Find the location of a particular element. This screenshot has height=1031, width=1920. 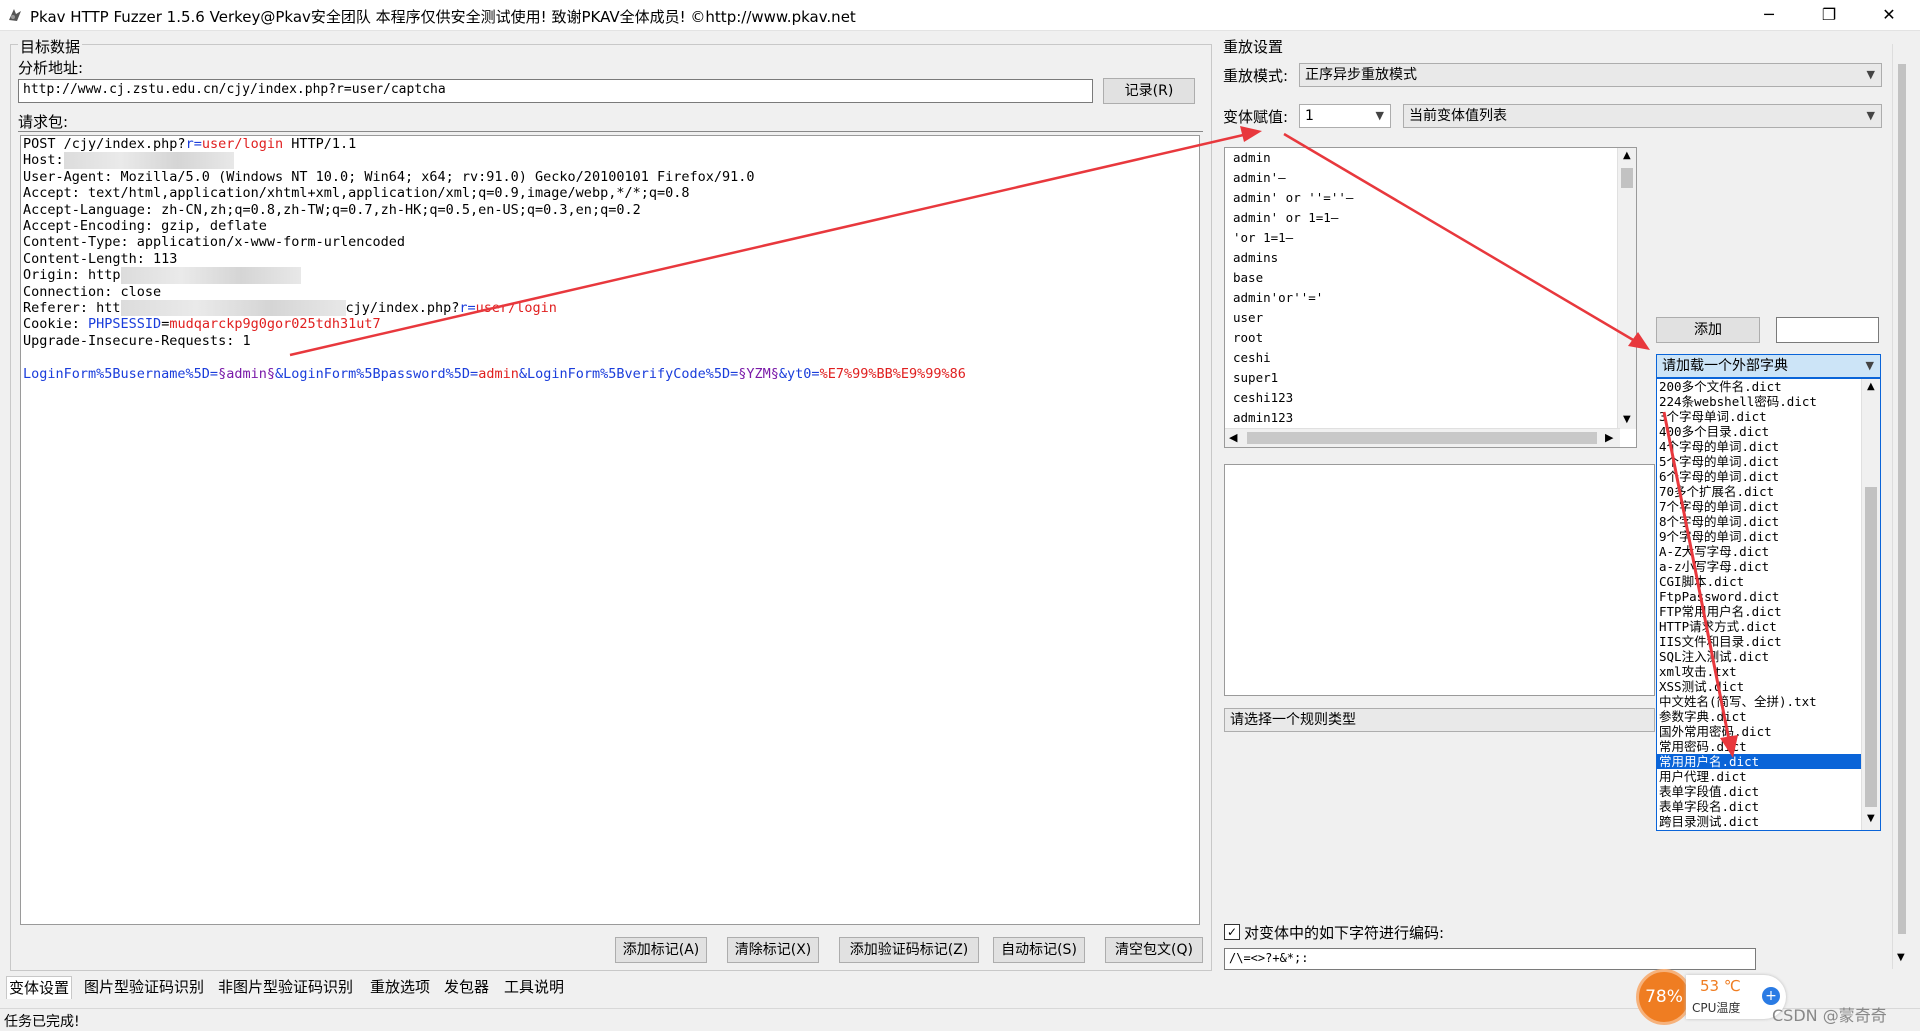

arrow-head-variant is located at coordinates (1251, 134).